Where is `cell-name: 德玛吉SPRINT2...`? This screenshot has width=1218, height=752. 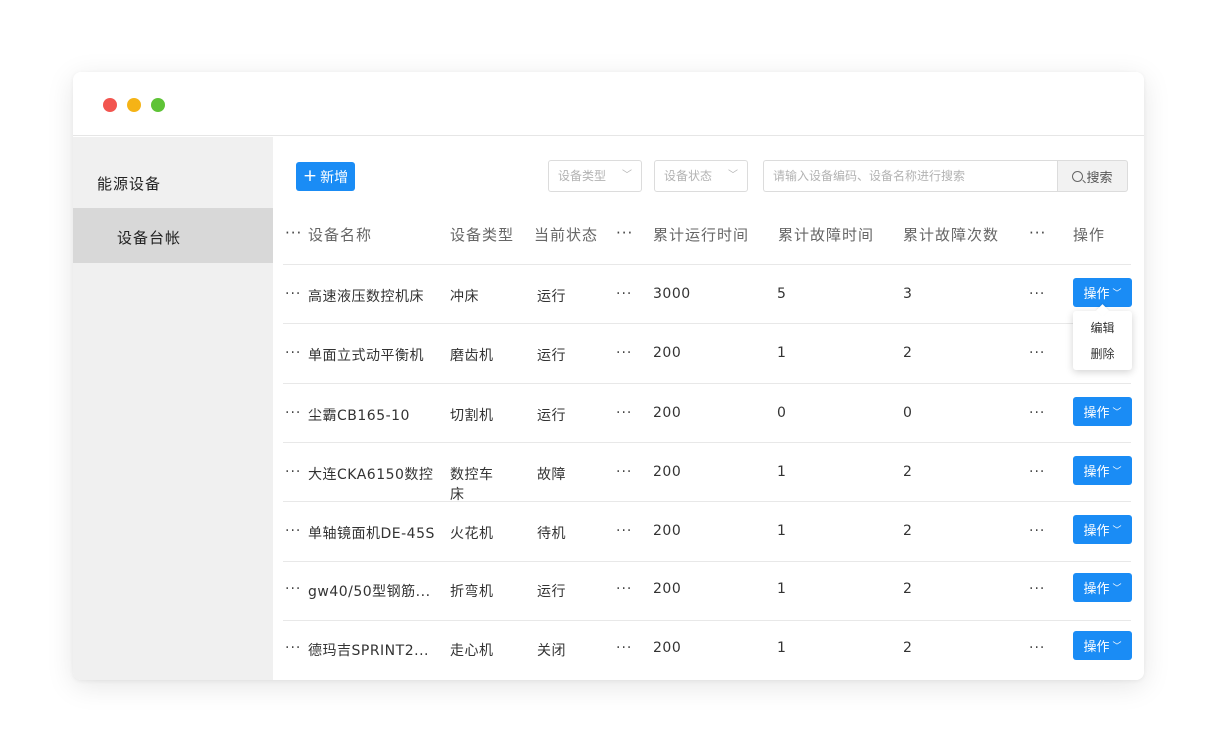
cell-name: 德玛吉SPRINT2... is located at coordinates (368, 651).